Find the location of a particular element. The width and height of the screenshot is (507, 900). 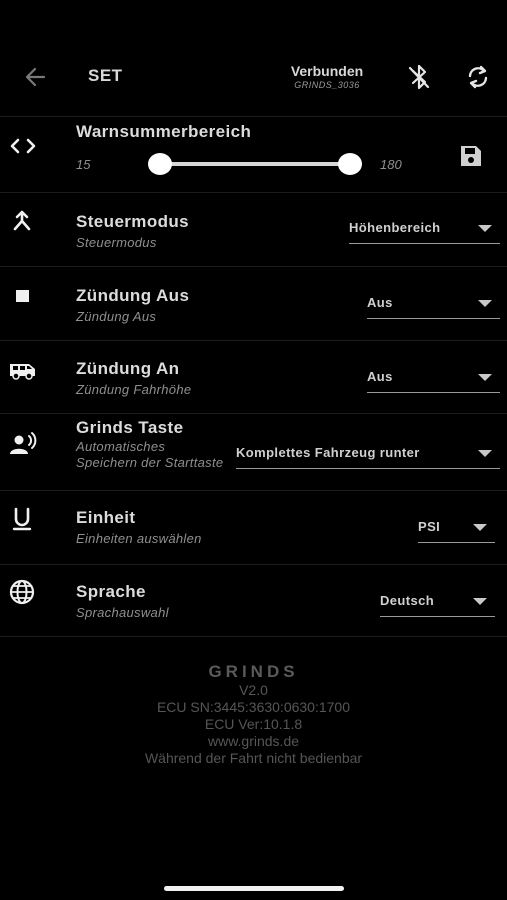

globe-icon is located at coordinates (22, 592).